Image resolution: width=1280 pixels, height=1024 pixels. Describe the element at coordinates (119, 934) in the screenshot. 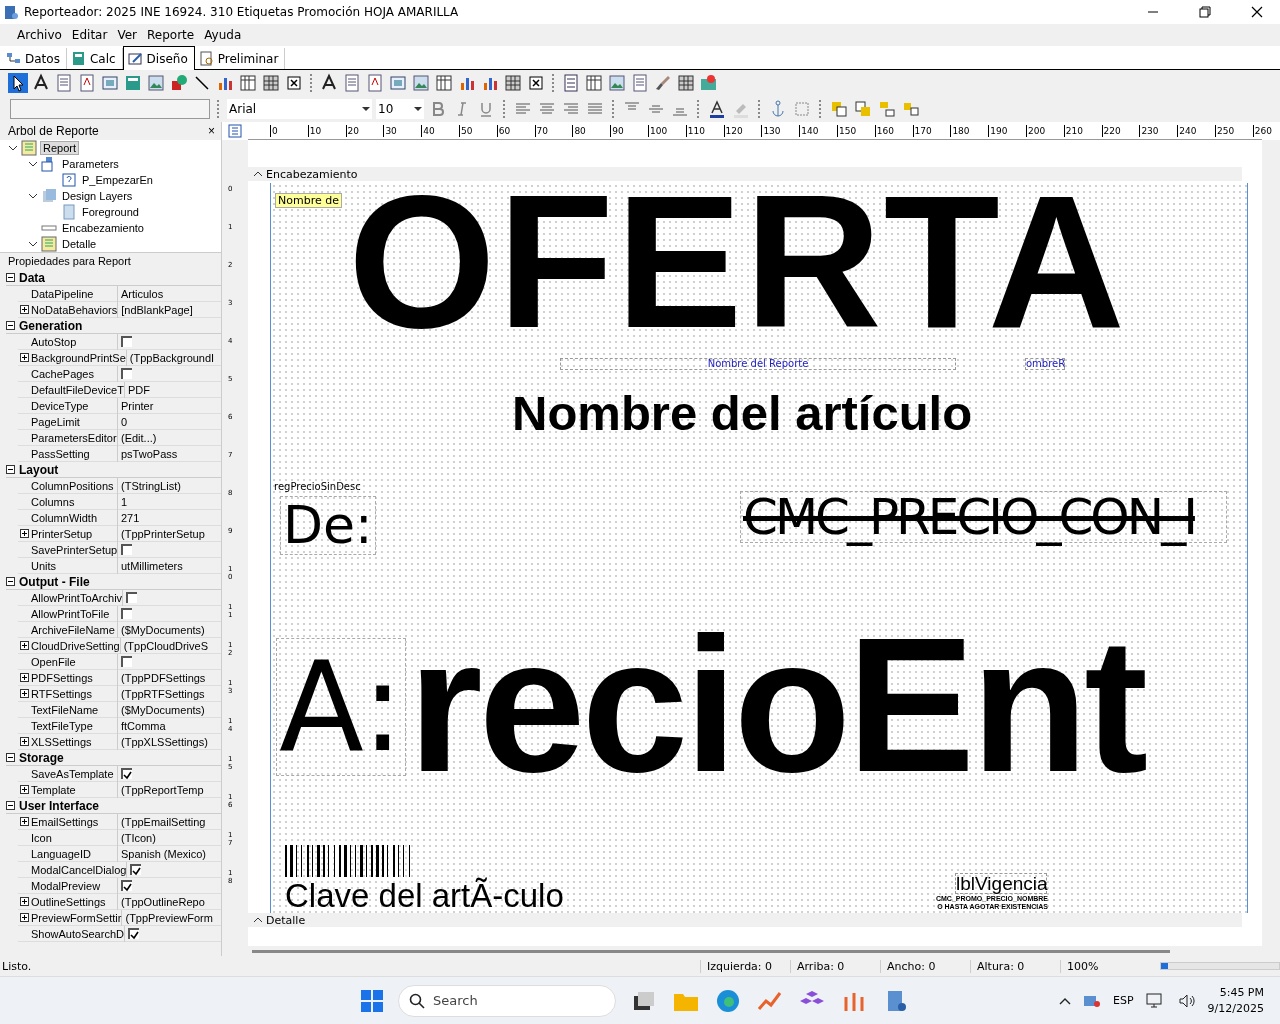

I see `property-row: ShowAutoSearchD` at that location.